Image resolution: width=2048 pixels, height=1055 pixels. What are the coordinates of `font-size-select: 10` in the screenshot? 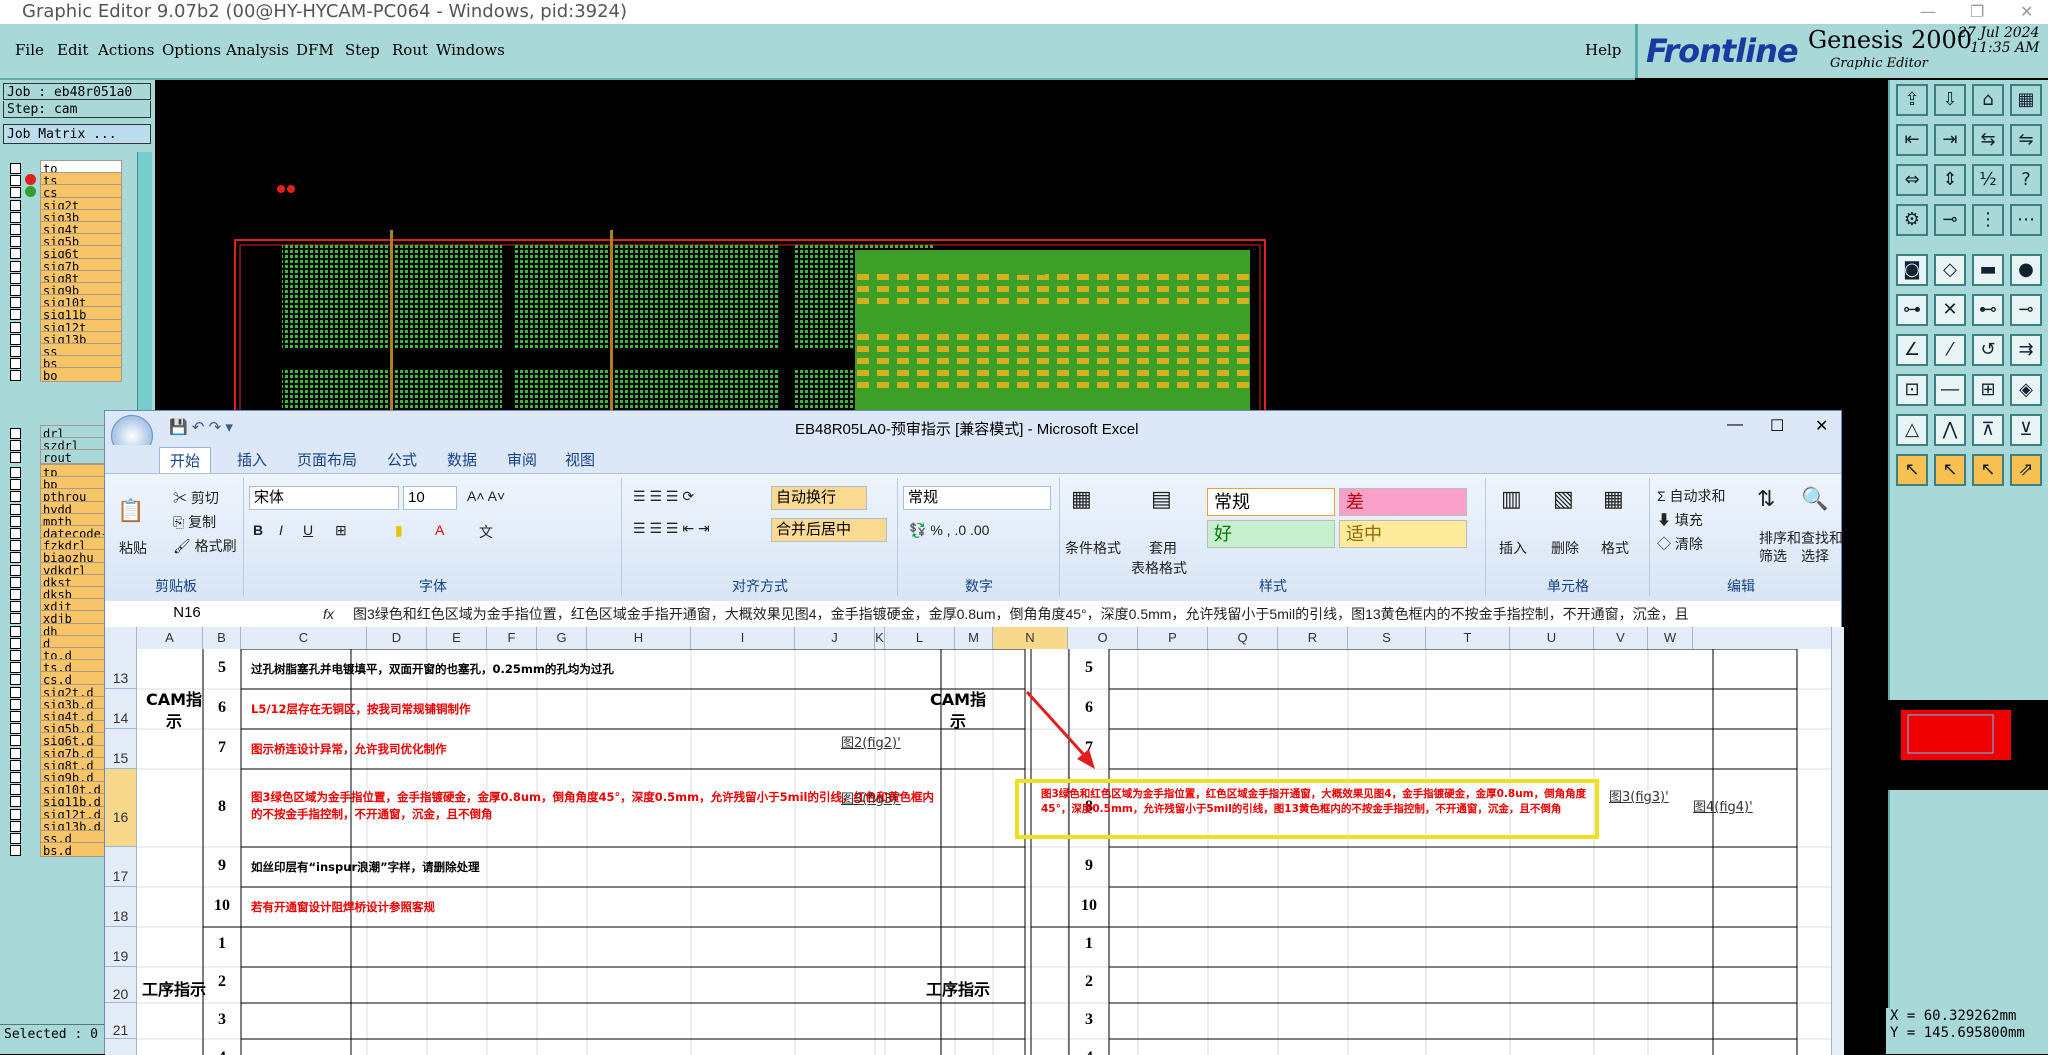 It's located at (430, 498).